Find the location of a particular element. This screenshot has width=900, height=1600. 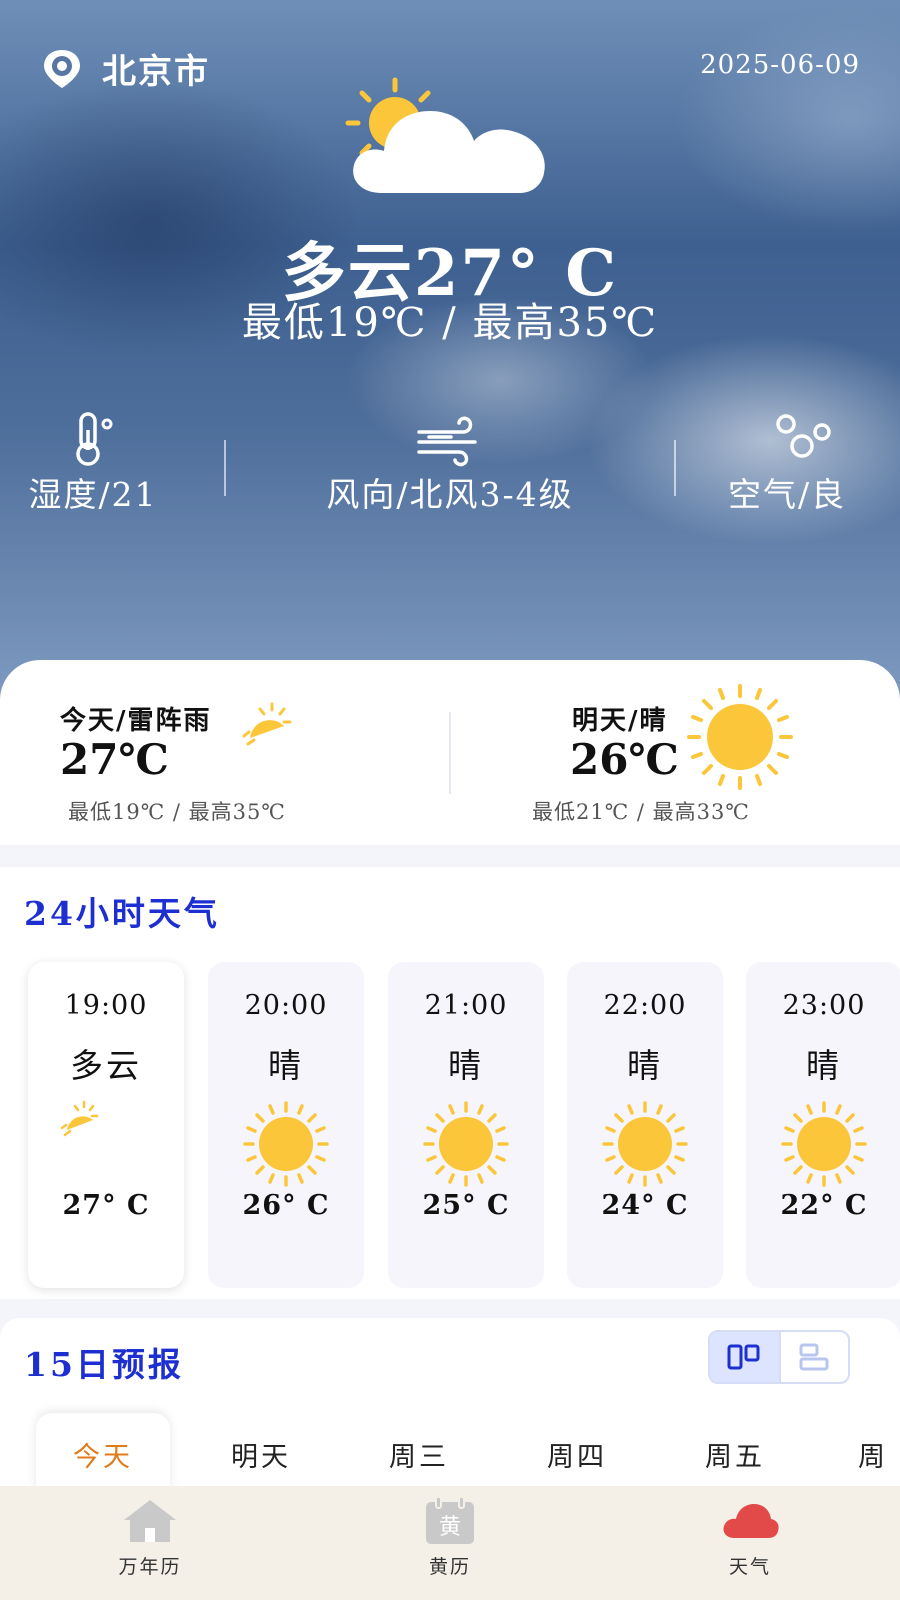

location-pin-icon is located at coordinates (62, 68).